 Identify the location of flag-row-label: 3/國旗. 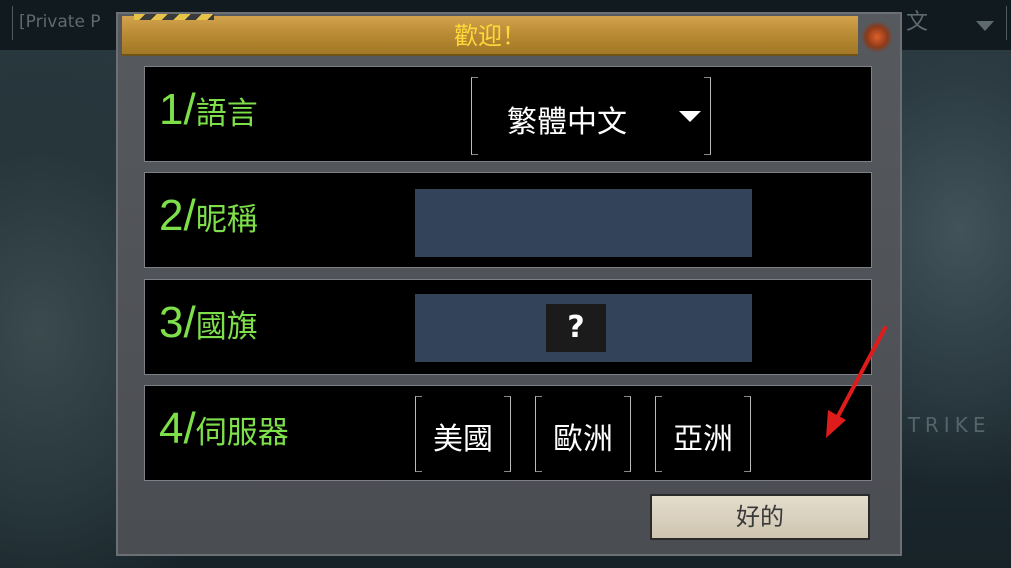
(208, 322).